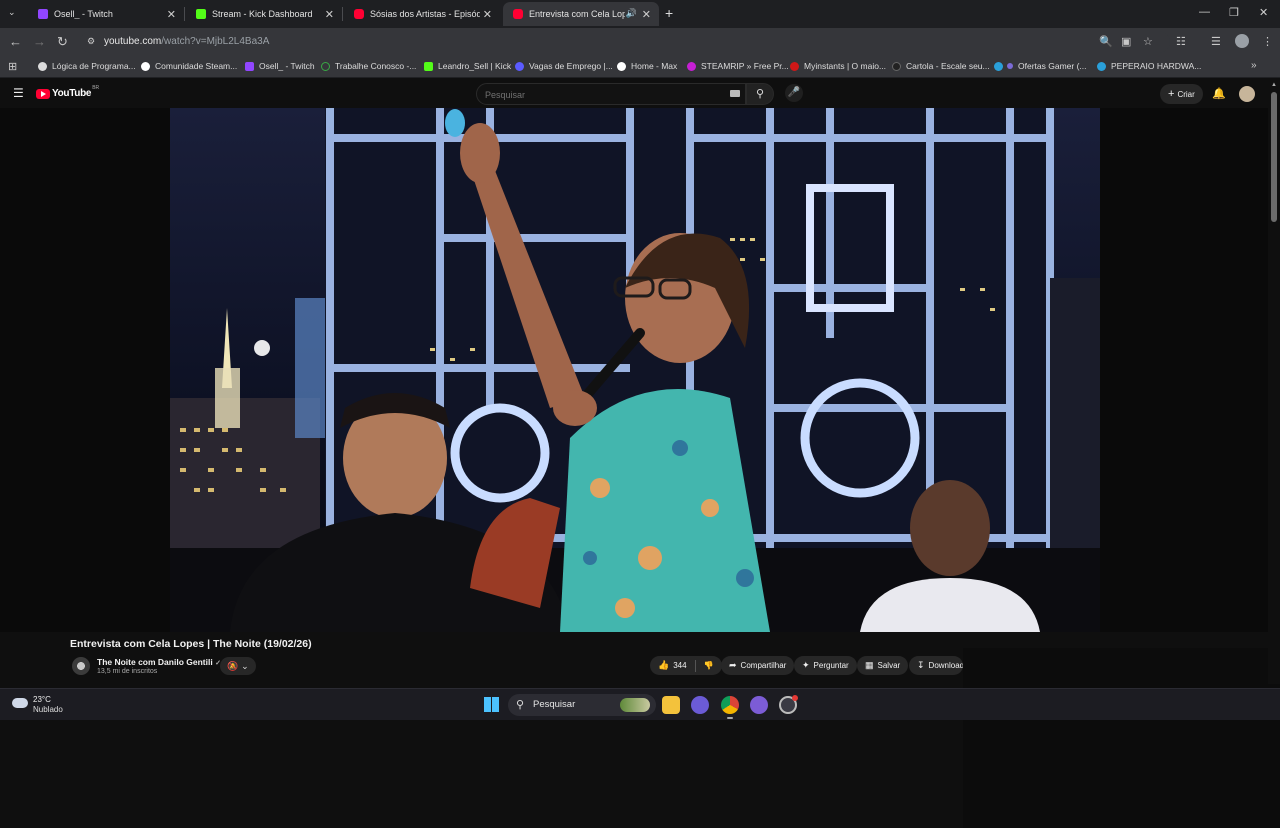  What do you see at coordinates (145, 66) in the screenshot?
I see `steam-favicon-icon` at bounding box center [145, 66].